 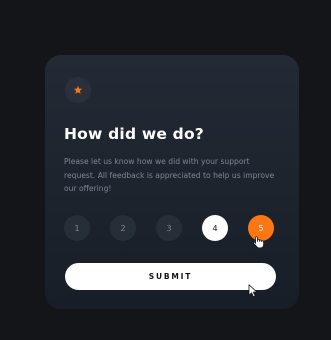 I want to click on rating-button-1: 1, so click(x=77, y=228).